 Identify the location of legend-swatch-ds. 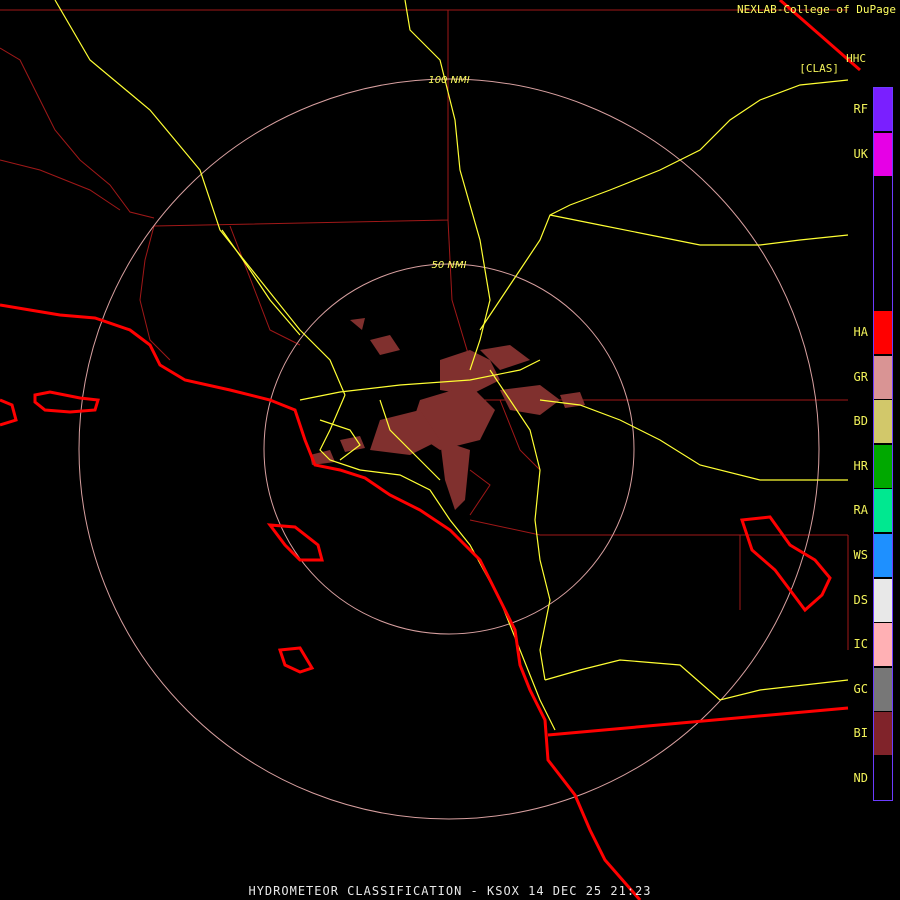
(883, 600).